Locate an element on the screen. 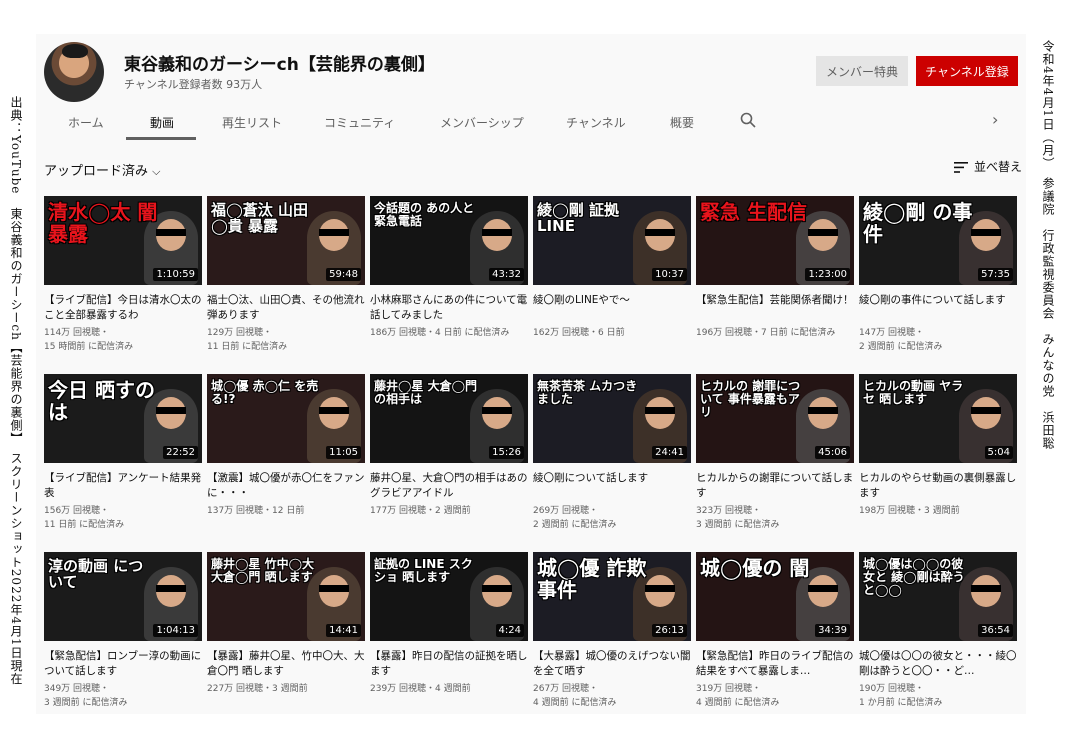 The height and width of the screenshot is (748, 1066). video-title: 【緊急配信】ロンブー淳の動画について話します is located at coordinates (123, 664).